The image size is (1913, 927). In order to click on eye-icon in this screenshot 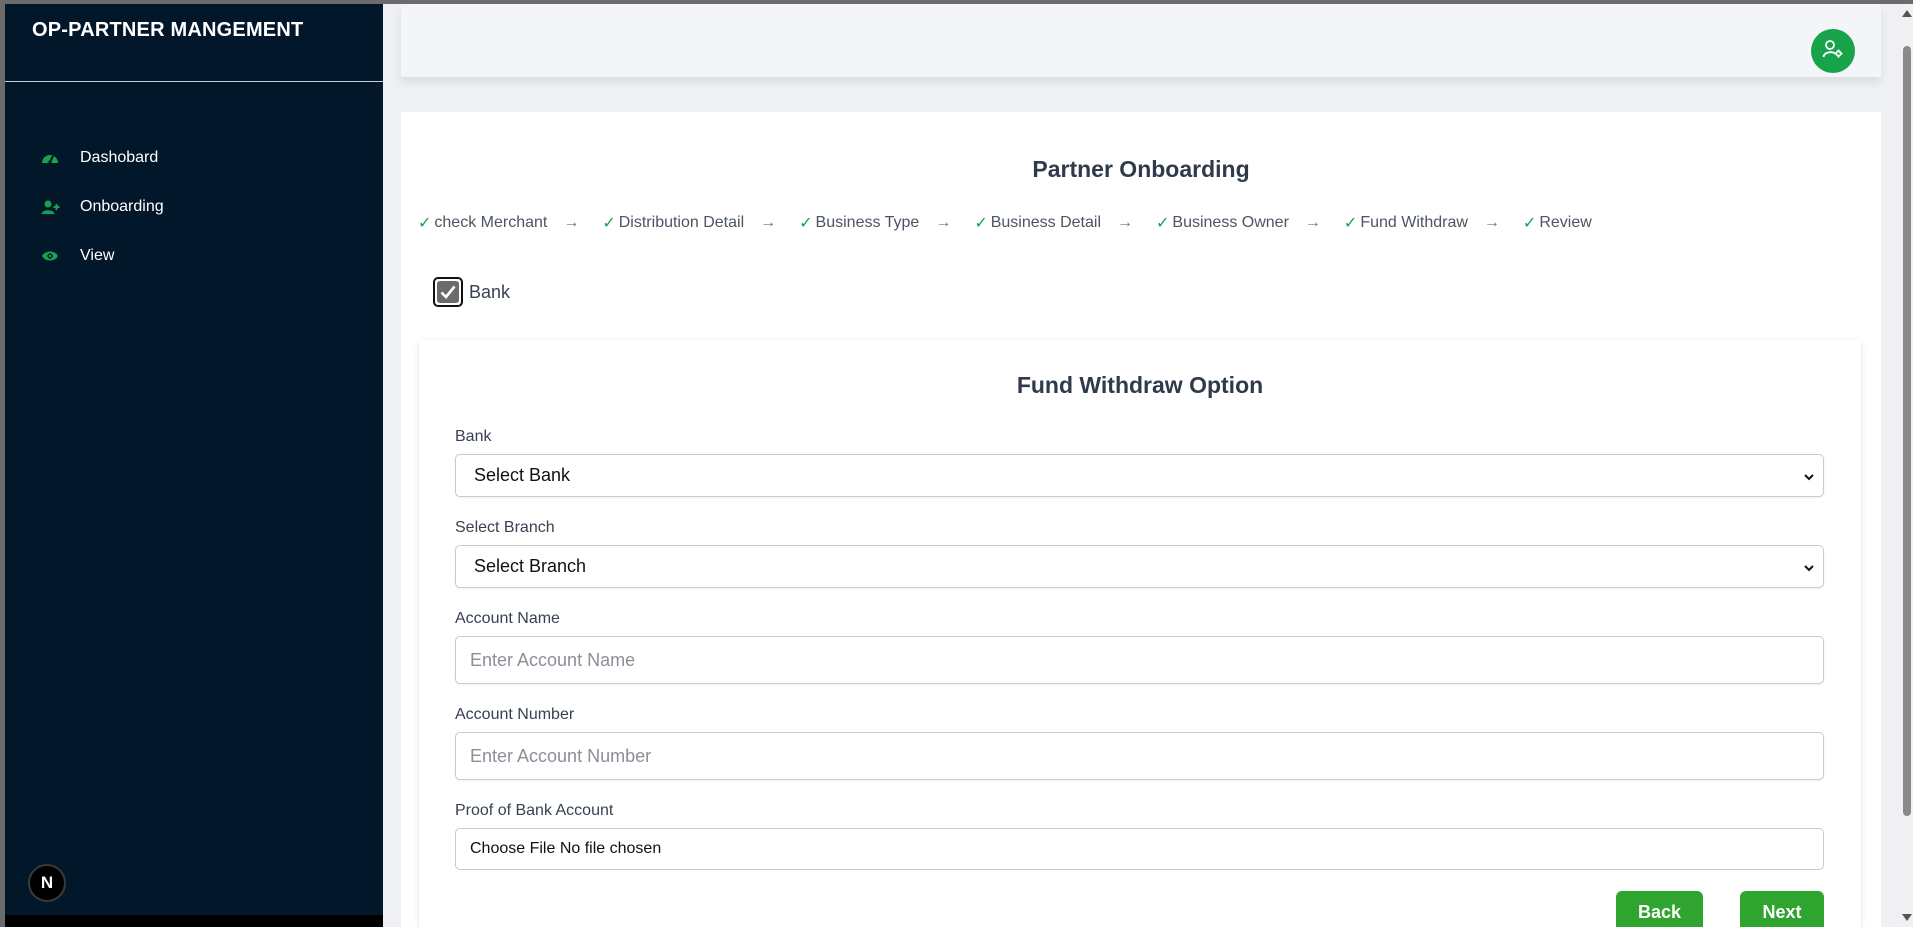, I will do `click(50, 256)`.